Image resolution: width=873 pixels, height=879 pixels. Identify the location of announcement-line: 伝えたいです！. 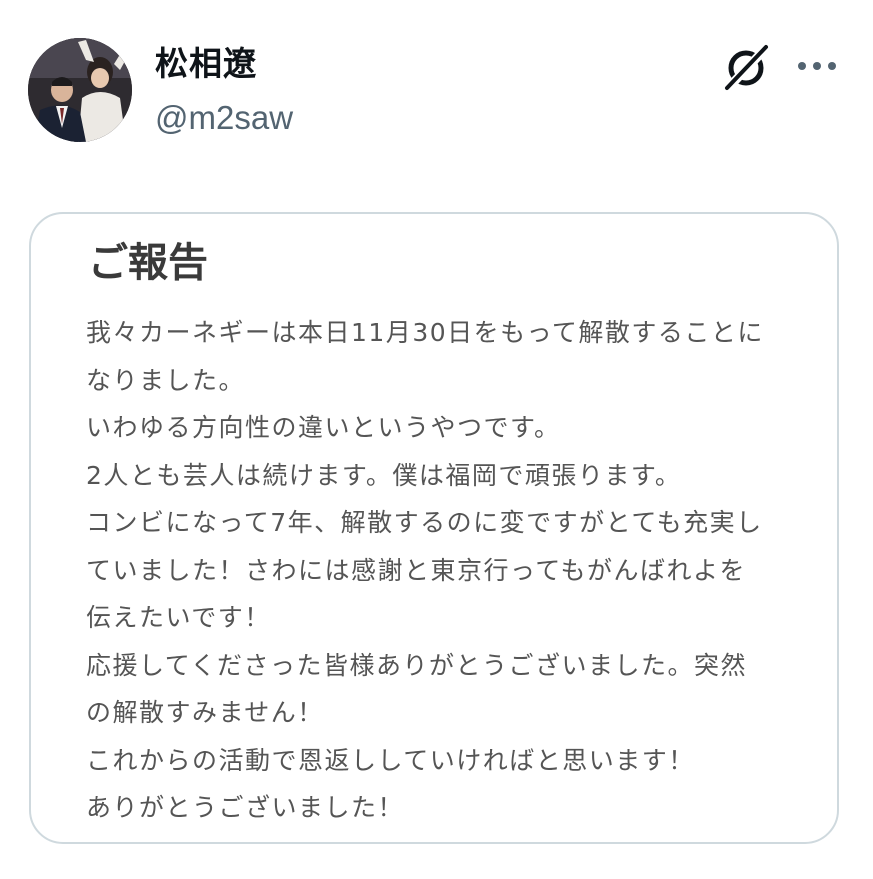
(178, 617).